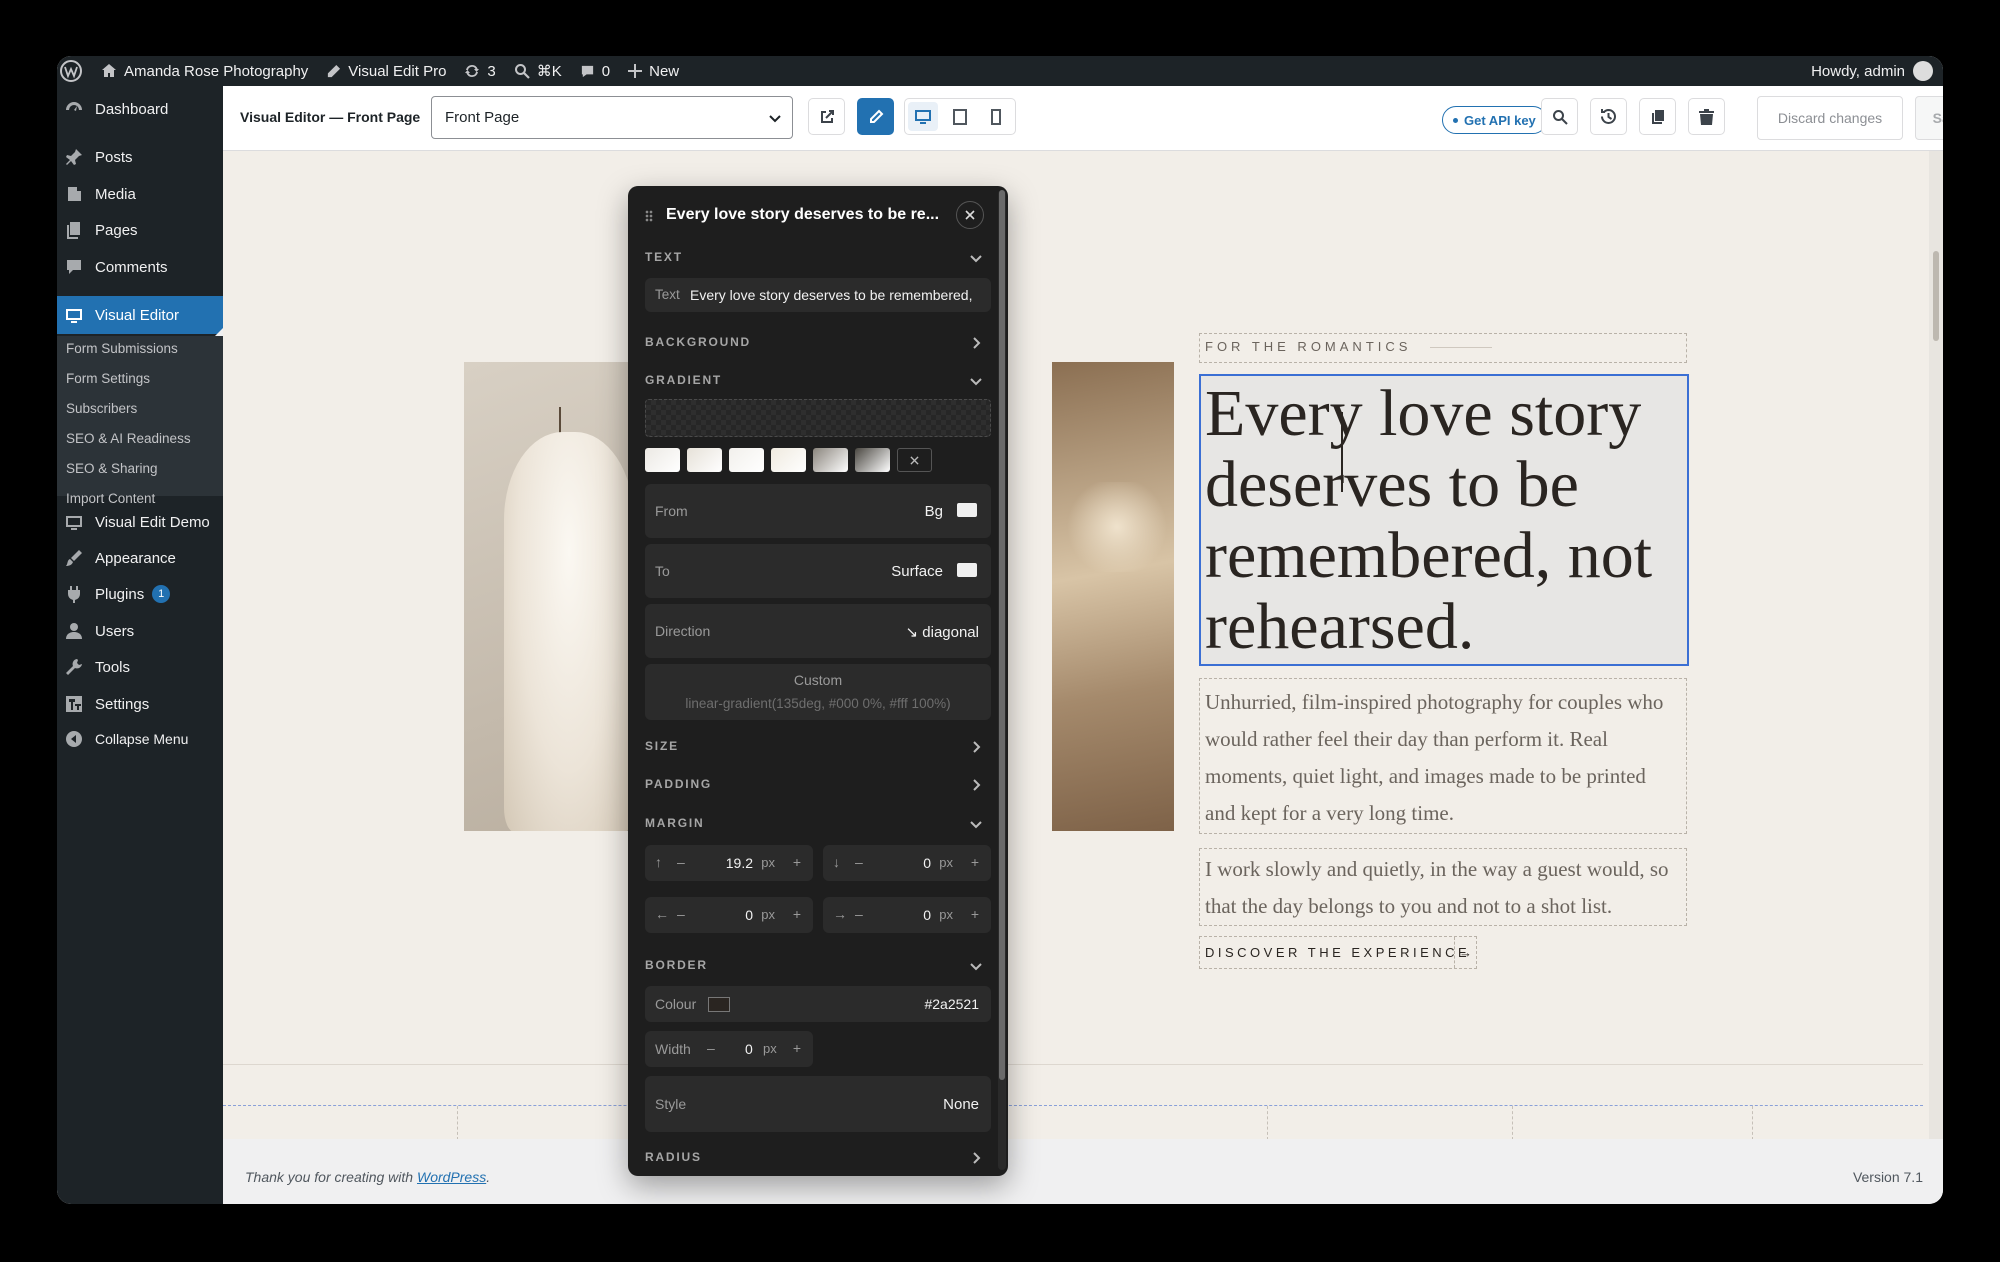 This screenshot has width=2000, height=1262. Describe the element at coordinates (676, 965) in the screenshot. I see `section-border-header: BORDER` at that location.